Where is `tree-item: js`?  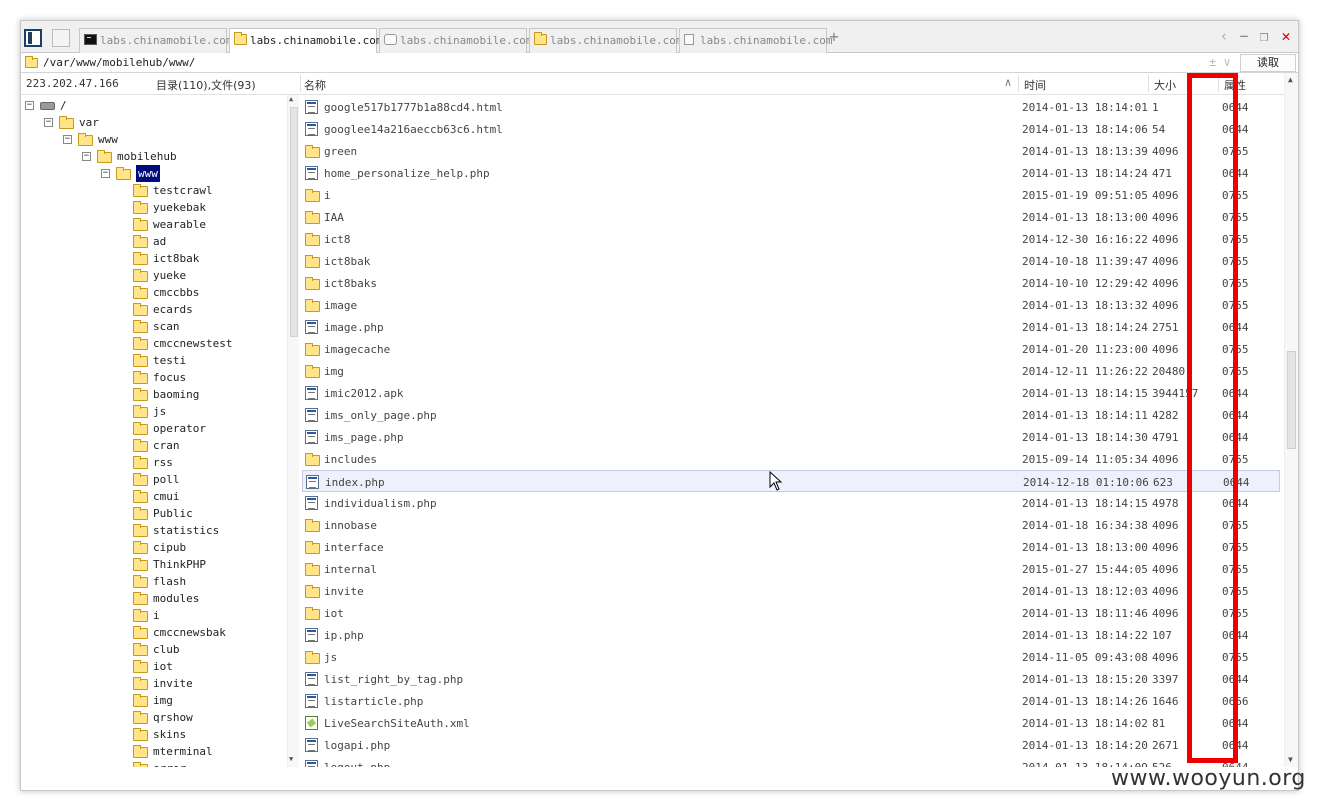 tree-item: js is located at coordinates (154, 411).